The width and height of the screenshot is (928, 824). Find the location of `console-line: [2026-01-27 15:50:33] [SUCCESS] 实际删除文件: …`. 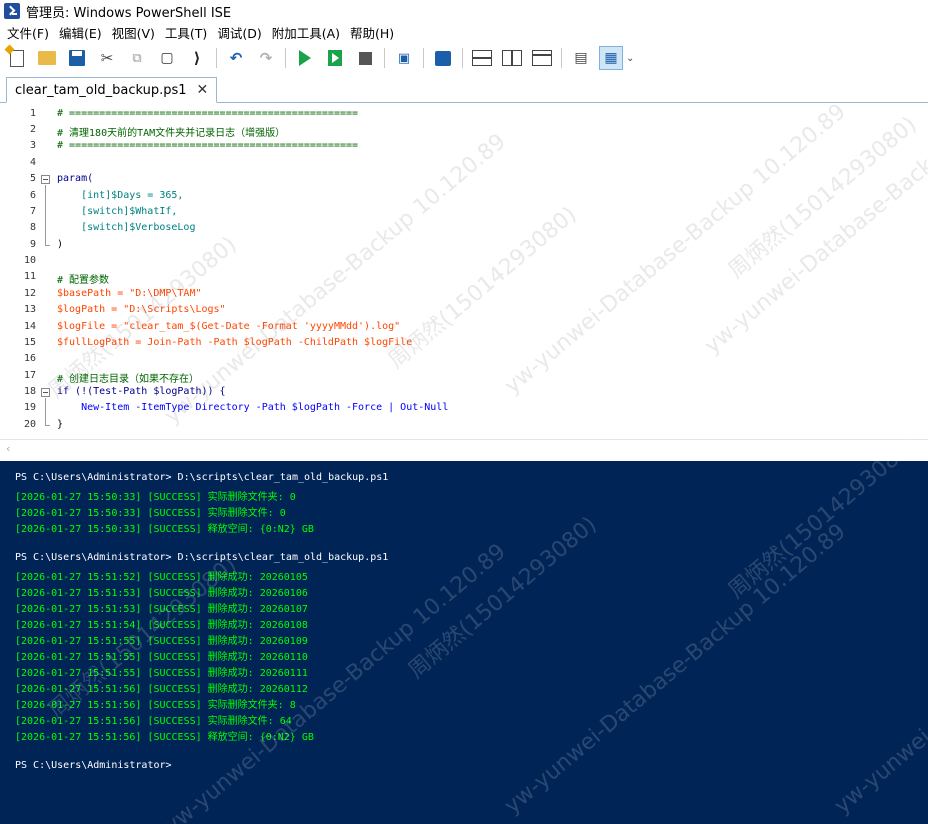

console-line: [2026-01-27 15:50:33] [SUCCESS] 实际删除文件: … is located at coordinates (150, 513).